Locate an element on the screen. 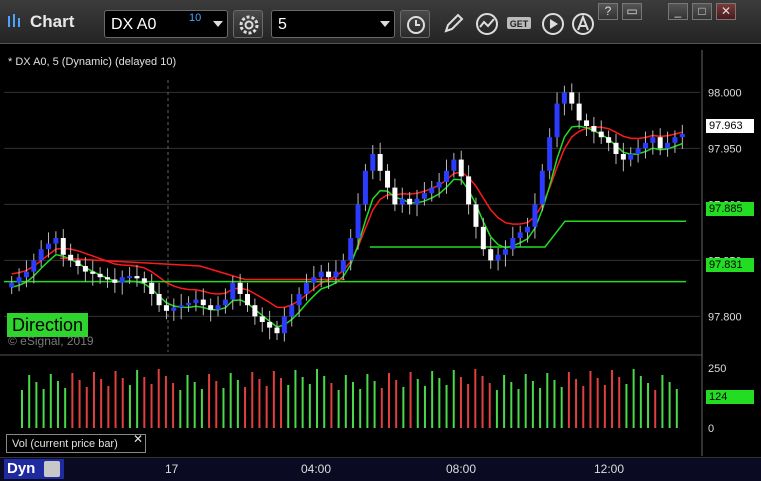 This screenshot has height=481, width=761. copyright-text: © eSignal, 2019 is located at coordinates (51, 341).